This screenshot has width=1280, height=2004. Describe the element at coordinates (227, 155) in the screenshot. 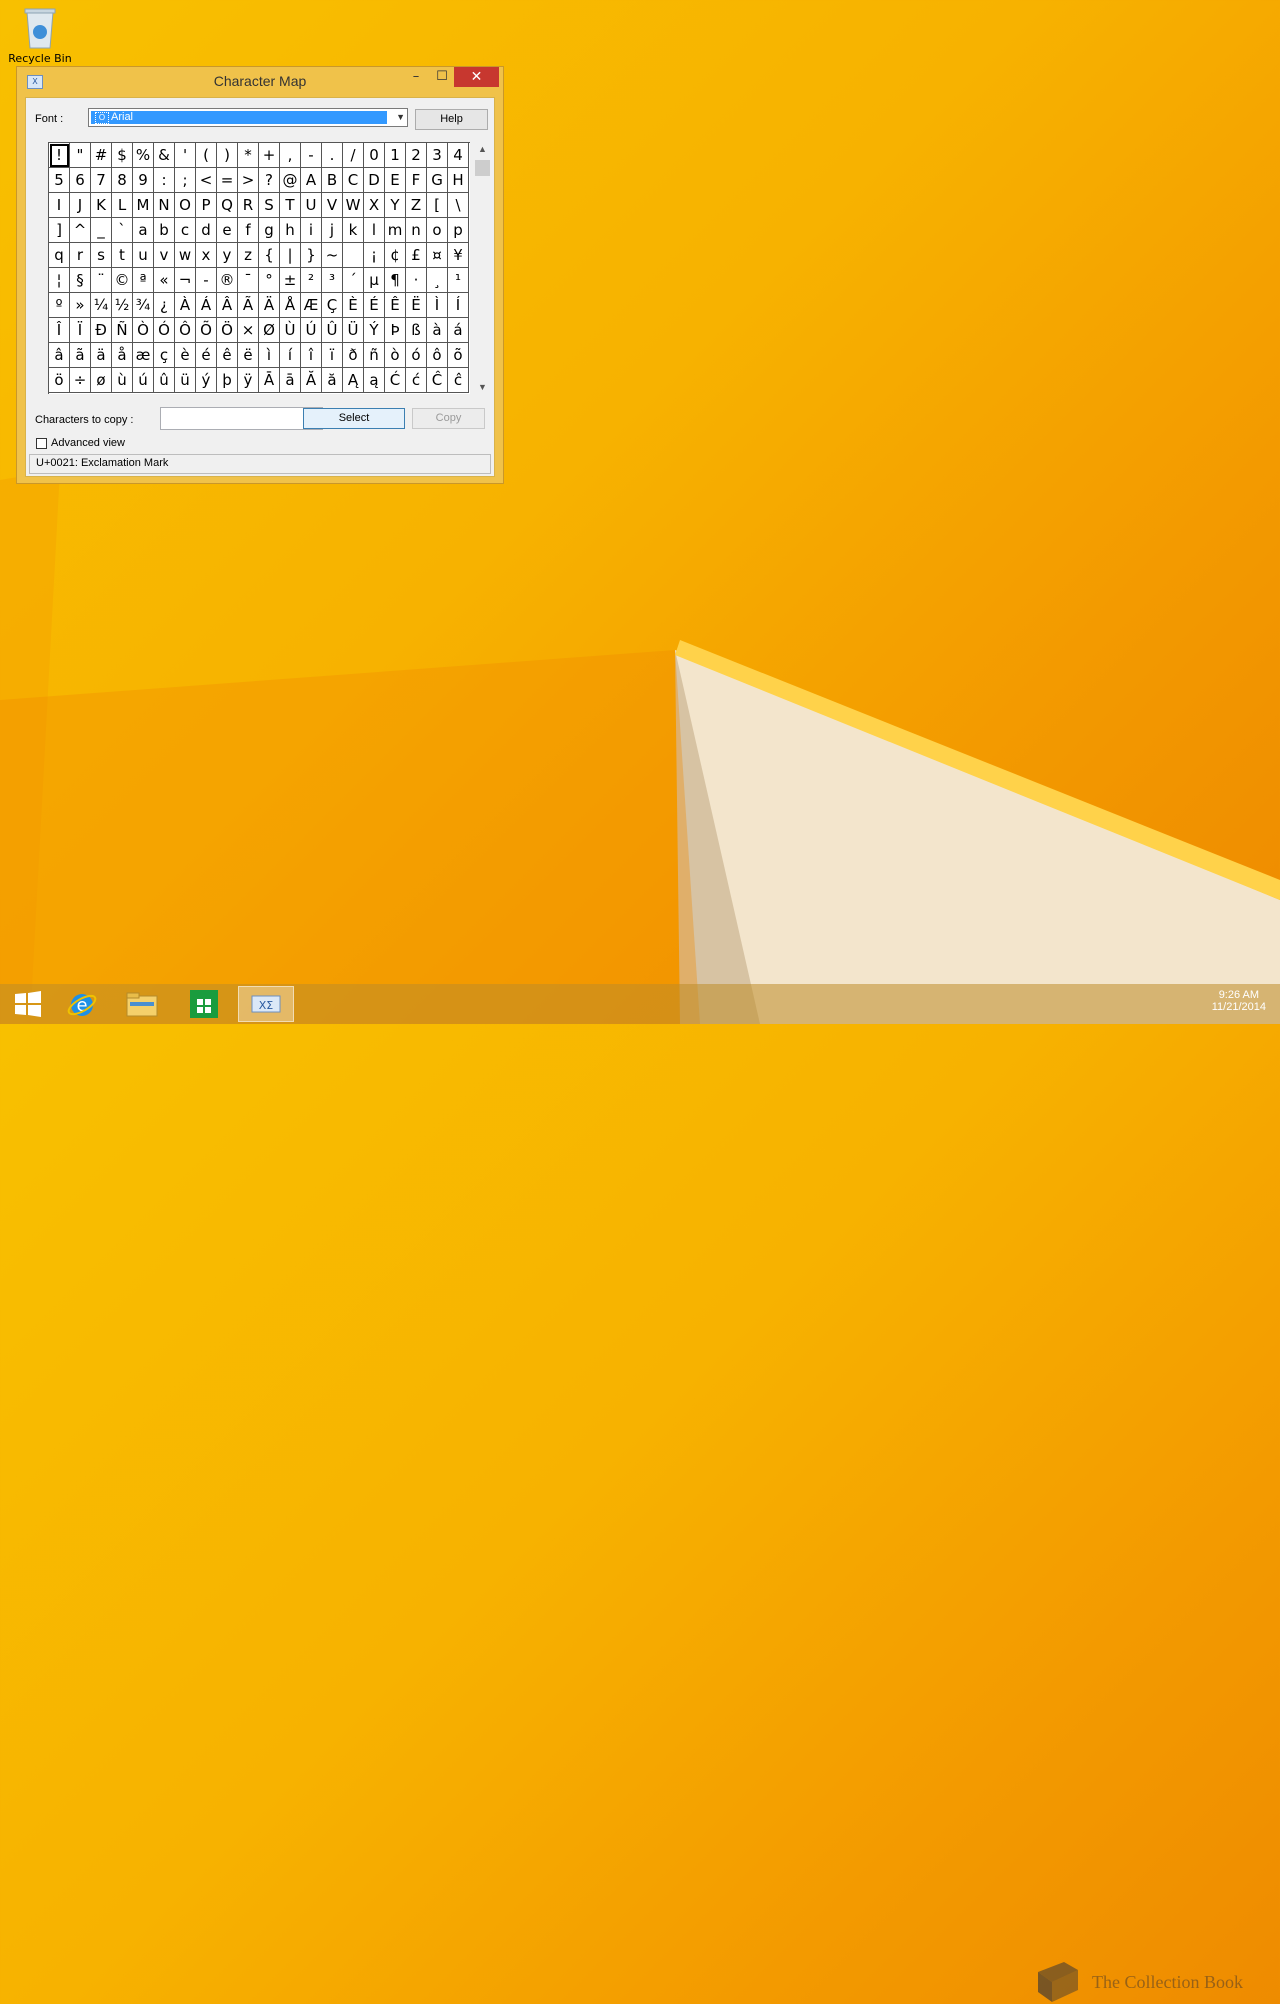

I see `character-cell: )` at that location.